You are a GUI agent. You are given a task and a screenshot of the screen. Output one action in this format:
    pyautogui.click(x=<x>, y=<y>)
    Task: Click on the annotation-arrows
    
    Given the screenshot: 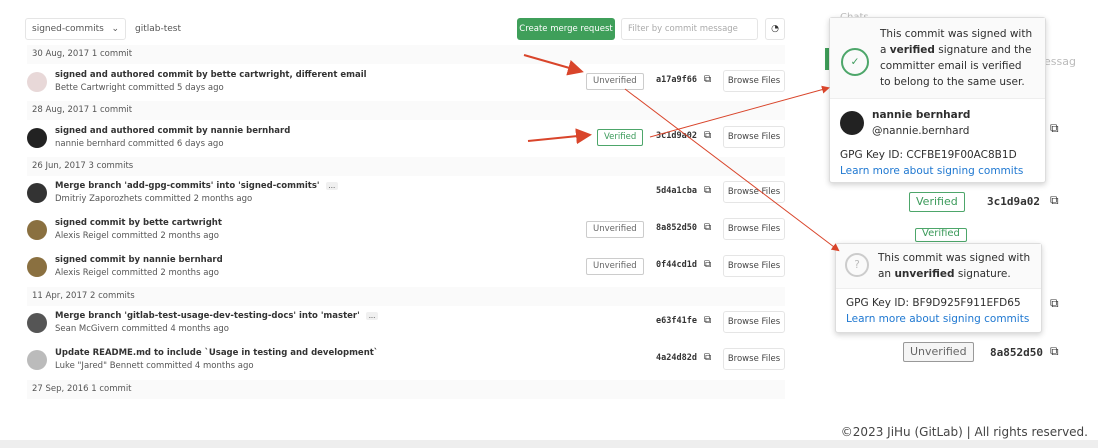 What is the action you would take?
    pyautogui.click(x=681, y=153)
    